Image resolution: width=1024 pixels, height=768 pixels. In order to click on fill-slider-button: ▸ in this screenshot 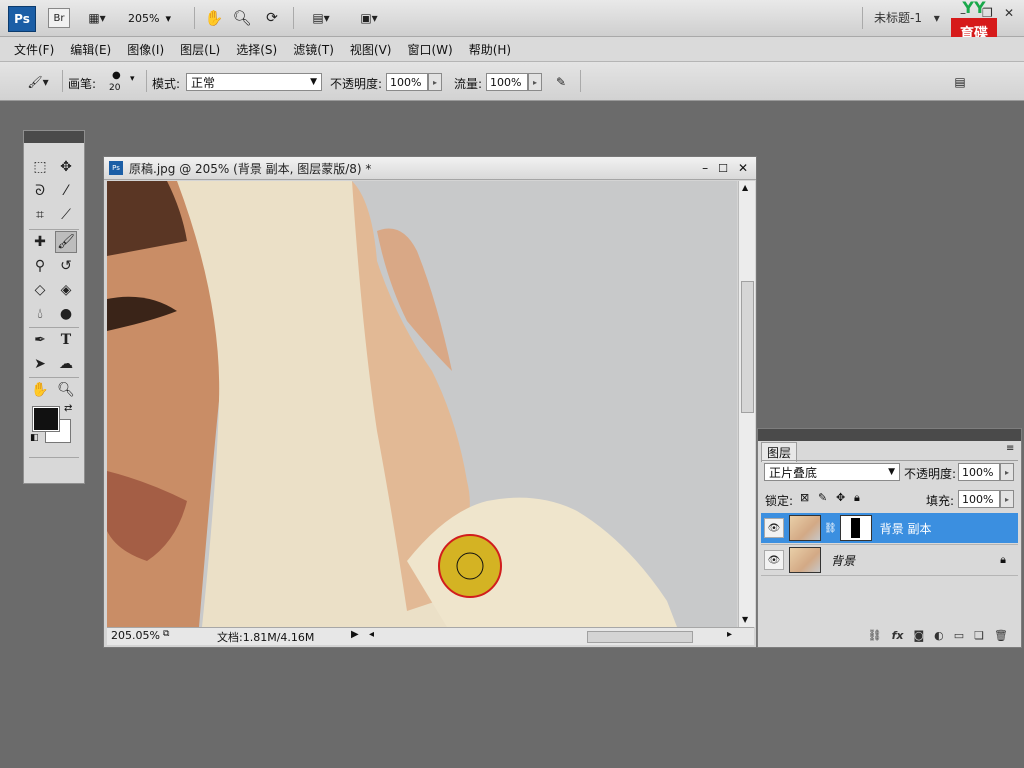, I will do `click(1007, 499)`.